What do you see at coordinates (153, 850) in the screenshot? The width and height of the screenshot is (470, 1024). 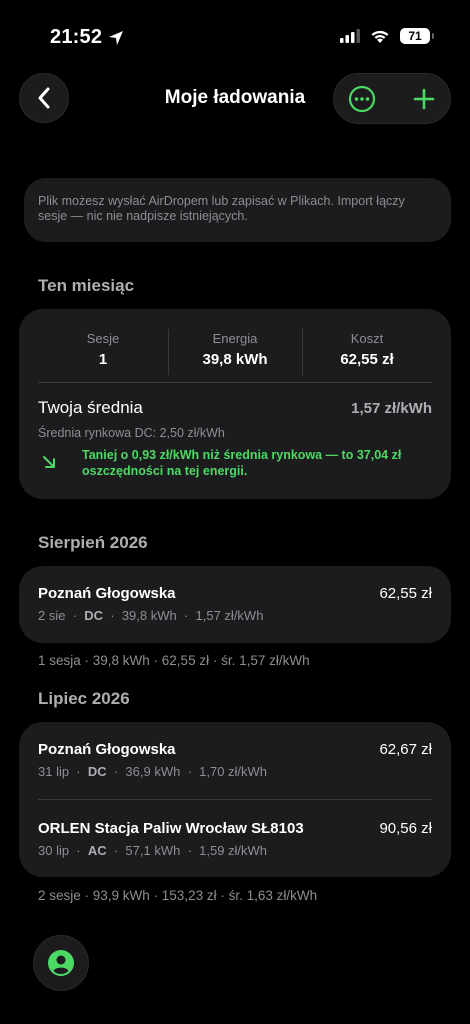 I see `session-meta: 30 lip · AC · 57,1 kWh · 1,59 zł/kWh` at bounding box center [153, 850].